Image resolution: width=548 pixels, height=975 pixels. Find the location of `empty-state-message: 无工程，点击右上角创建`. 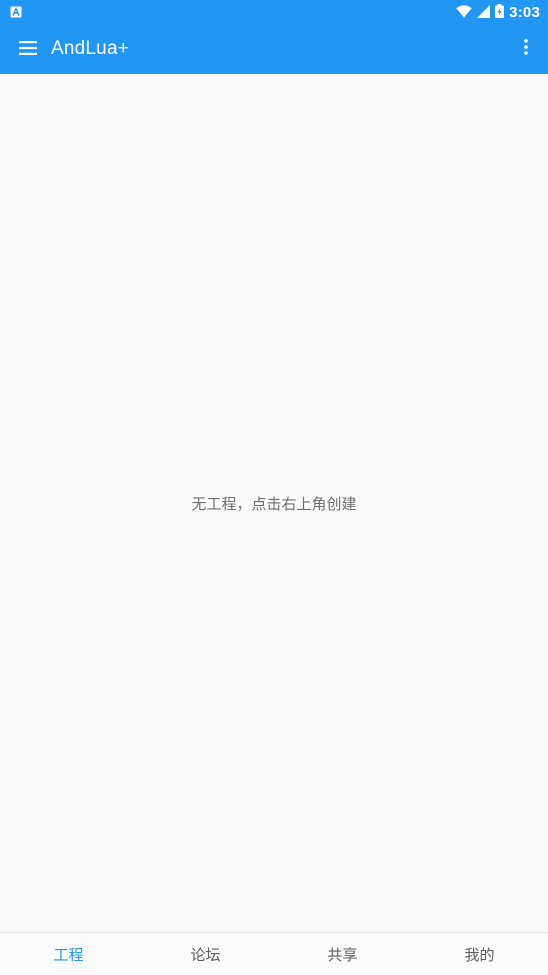

empty-state-message: 无工程，点击右上角创建 is located at coordinates (274, 503).